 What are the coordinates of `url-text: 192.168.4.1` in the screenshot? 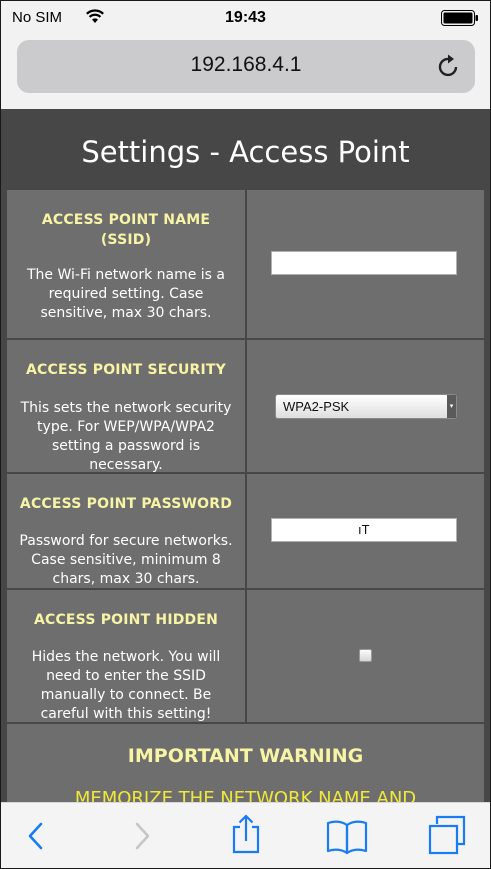 It's located at (246, 65).